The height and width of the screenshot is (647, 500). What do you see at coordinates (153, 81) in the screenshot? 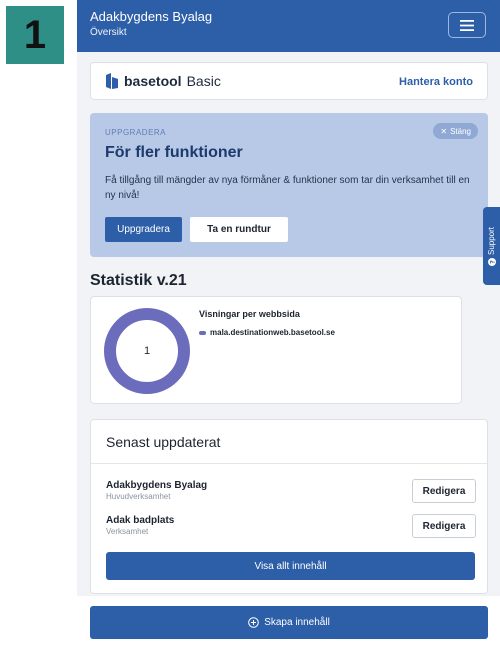
I see `logo-text: basetool` at bounding box center [153, 81].